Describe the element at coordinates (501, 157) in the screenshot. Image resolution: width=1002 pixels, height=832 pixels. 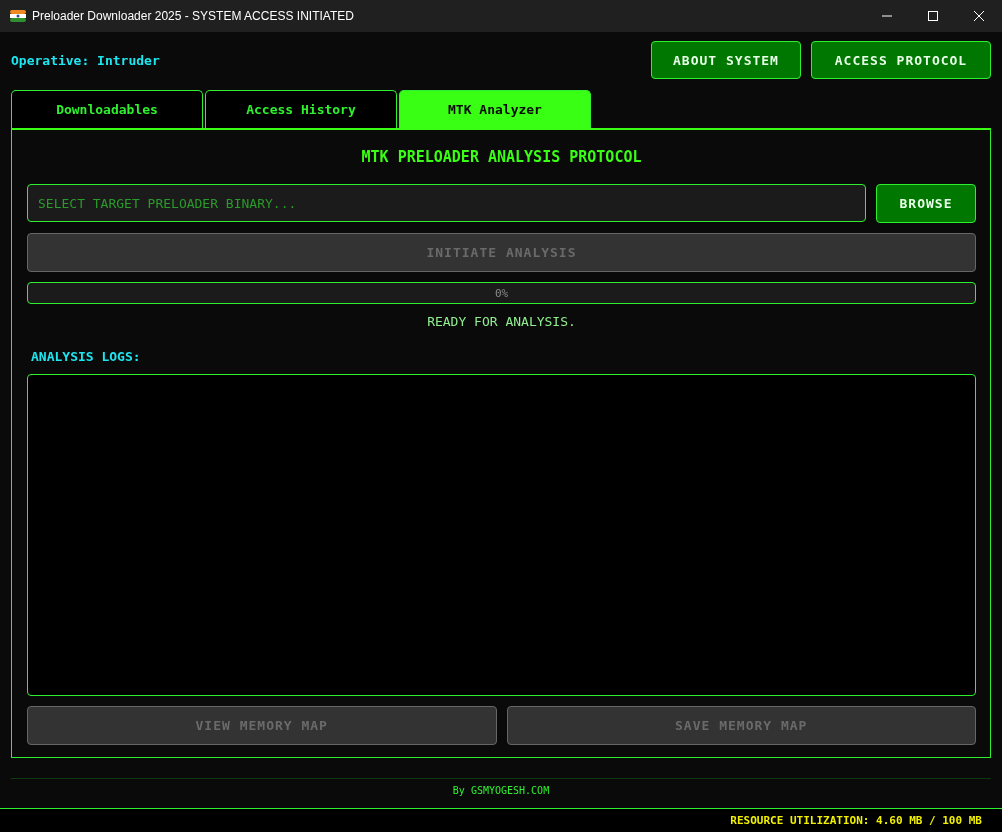
I see `panel-heading: MTK PRELOADER ANALYSIS PROTOCOL` at that location.